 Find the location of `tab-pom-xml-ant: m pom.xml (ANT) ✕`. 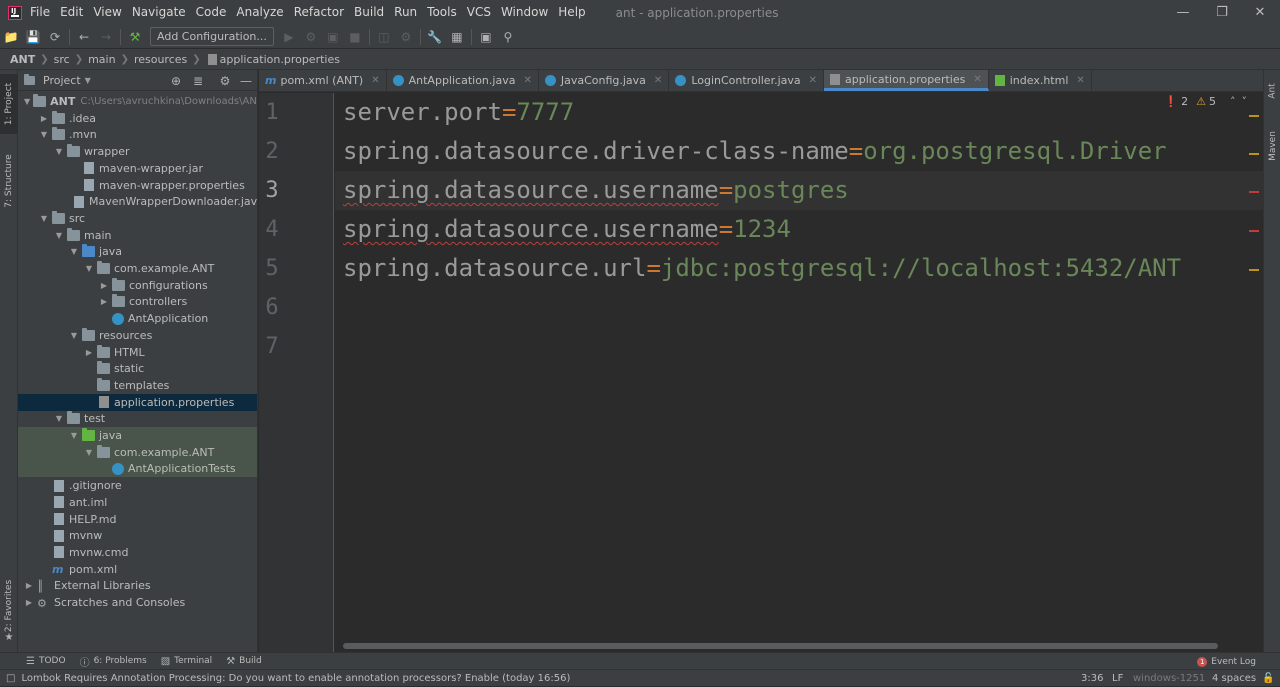

tab-pom-xml-ant: m pom.xml (ANT) ✕ is located at coordinates (323, 80).